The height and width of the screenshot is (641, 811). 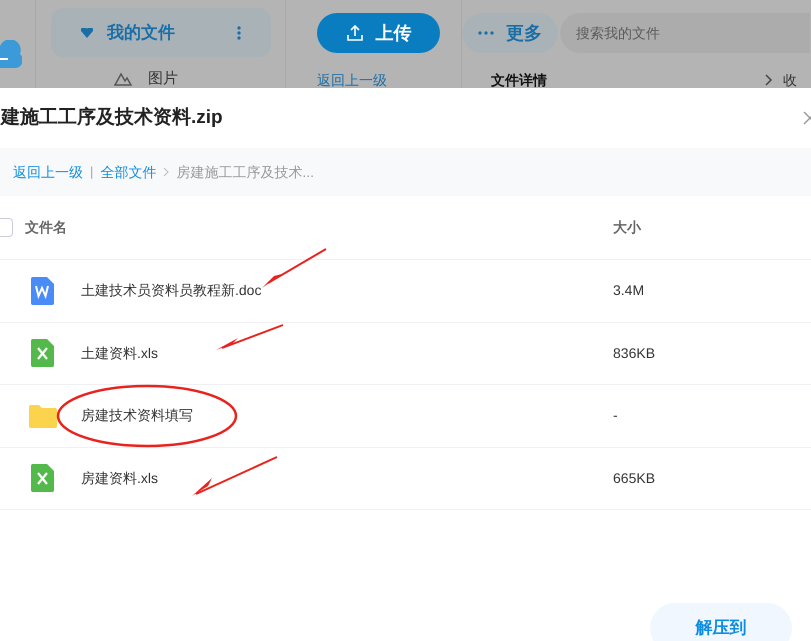 I want to click on file-size: 836KB, so click(x=634, y=353).